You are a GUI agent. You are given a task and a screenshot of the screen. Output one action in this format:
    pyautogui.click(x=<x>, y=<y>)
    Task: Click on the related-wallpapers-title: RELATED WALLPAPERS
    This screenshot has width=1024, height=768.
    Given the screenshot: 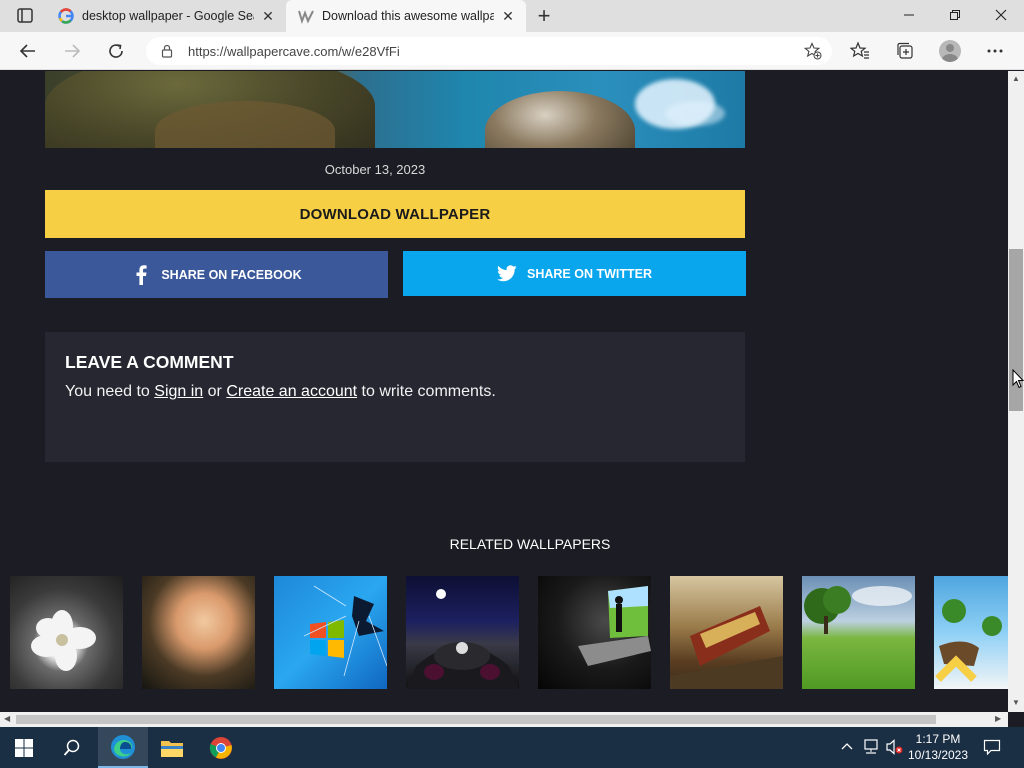 What is the action you would take?
    pyautogui.click(x=530, y=544)
    